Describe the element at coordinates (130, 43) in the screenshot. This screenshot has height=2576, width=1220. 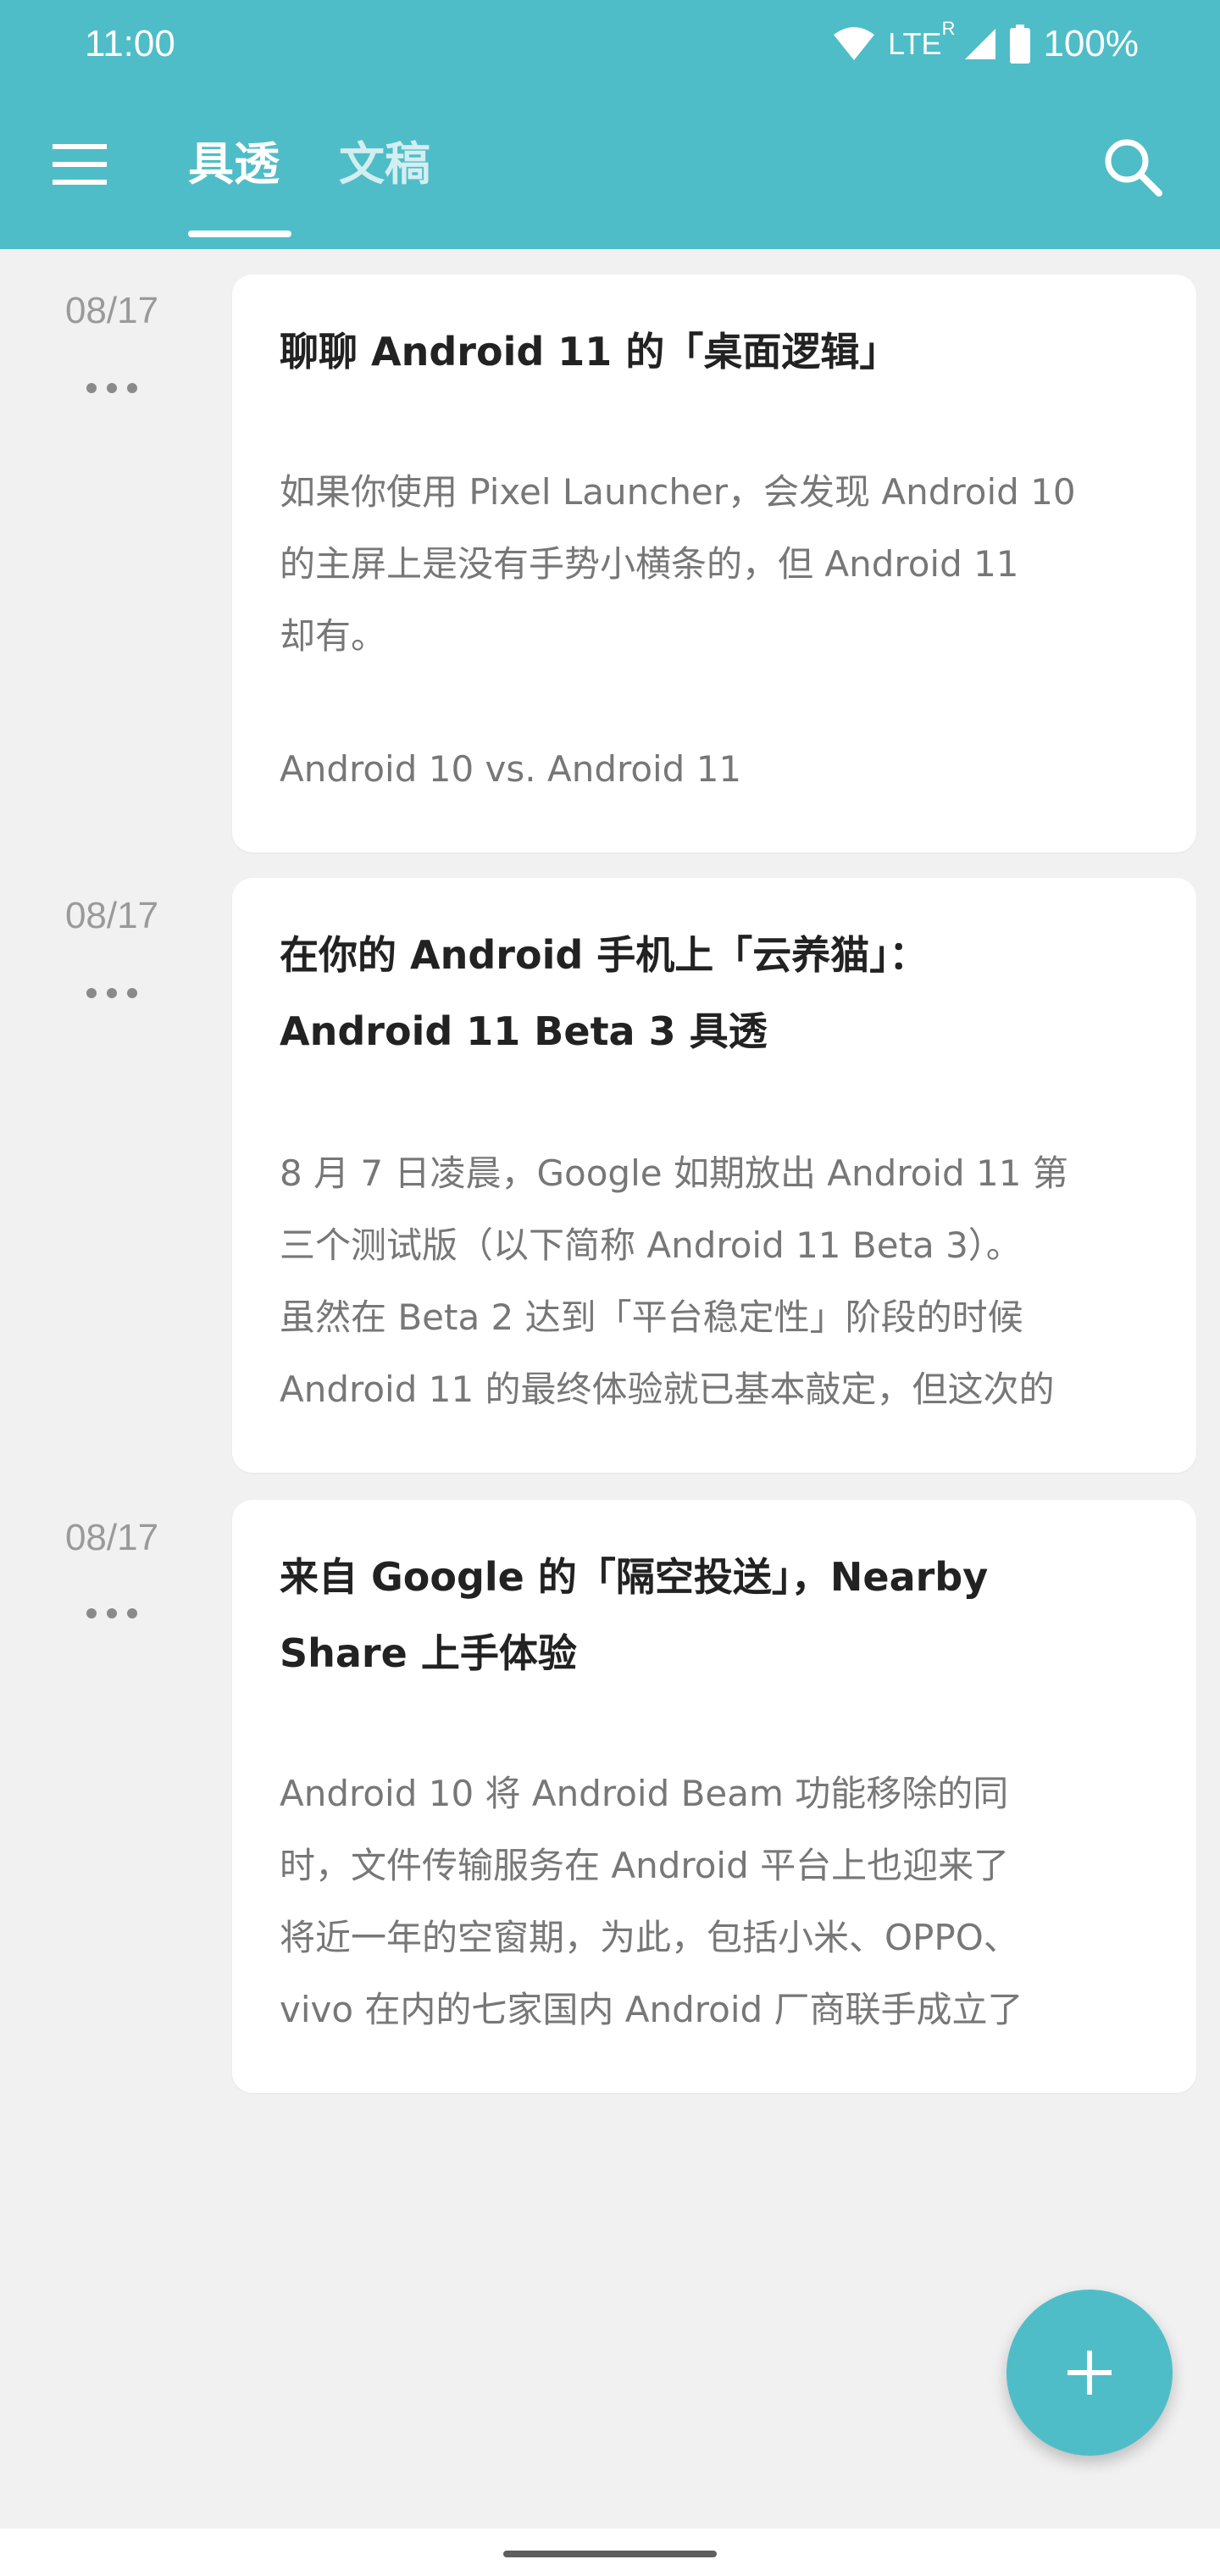
I see `status-time: 11:00` at that location.